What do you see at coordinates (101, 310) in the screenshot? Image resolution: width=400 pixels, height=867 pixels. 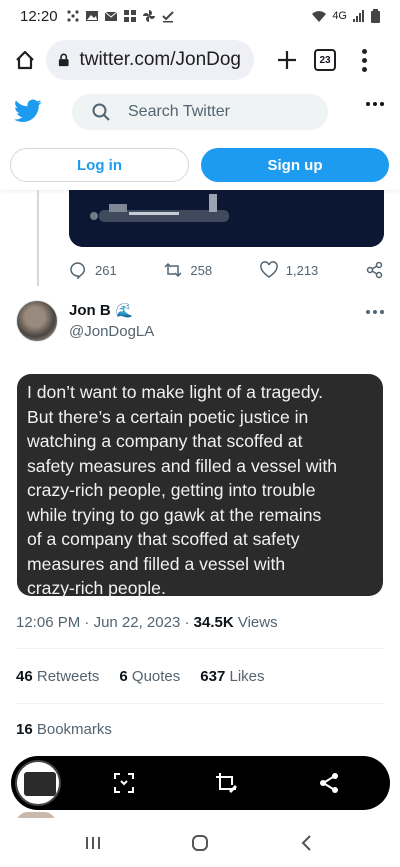 I see `author-name-wrap: Jon B 🌊` at bounding box center [101, 310].